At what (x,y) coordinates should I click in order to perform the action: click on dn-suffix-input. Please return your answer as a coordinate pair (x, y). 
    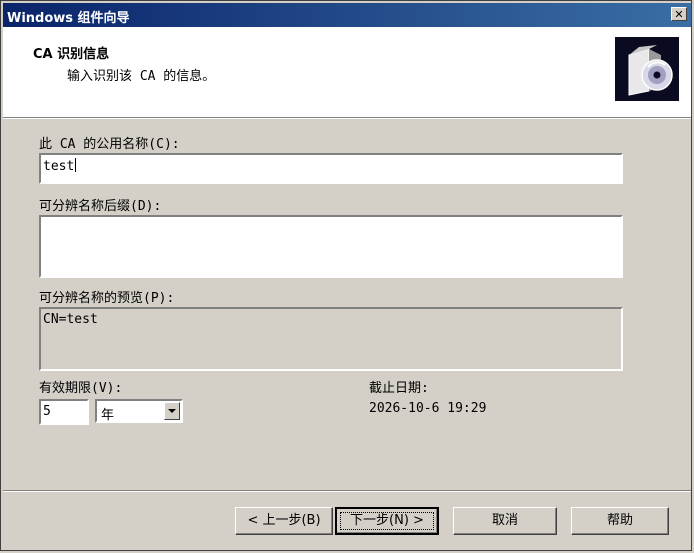
    Looking at the image, I should click on (331, 246).